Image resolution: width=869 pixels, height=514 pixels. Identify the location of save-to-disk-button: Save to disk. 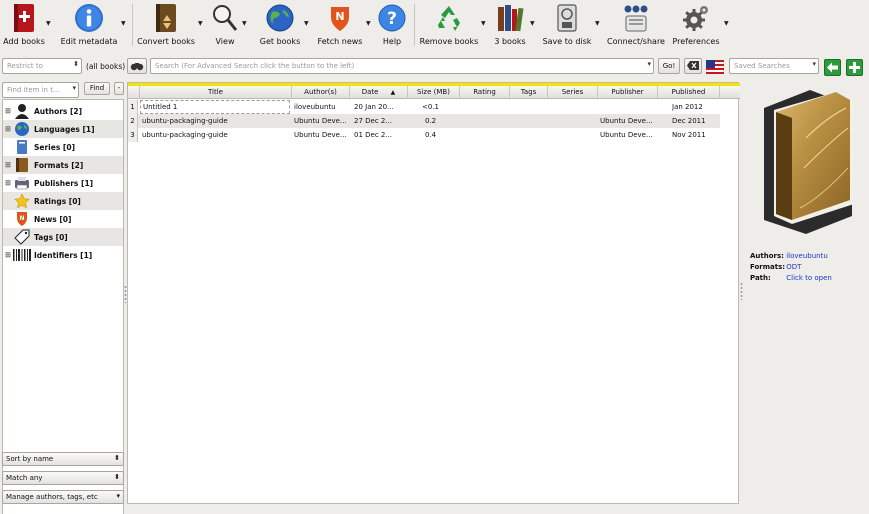
(567, 25).